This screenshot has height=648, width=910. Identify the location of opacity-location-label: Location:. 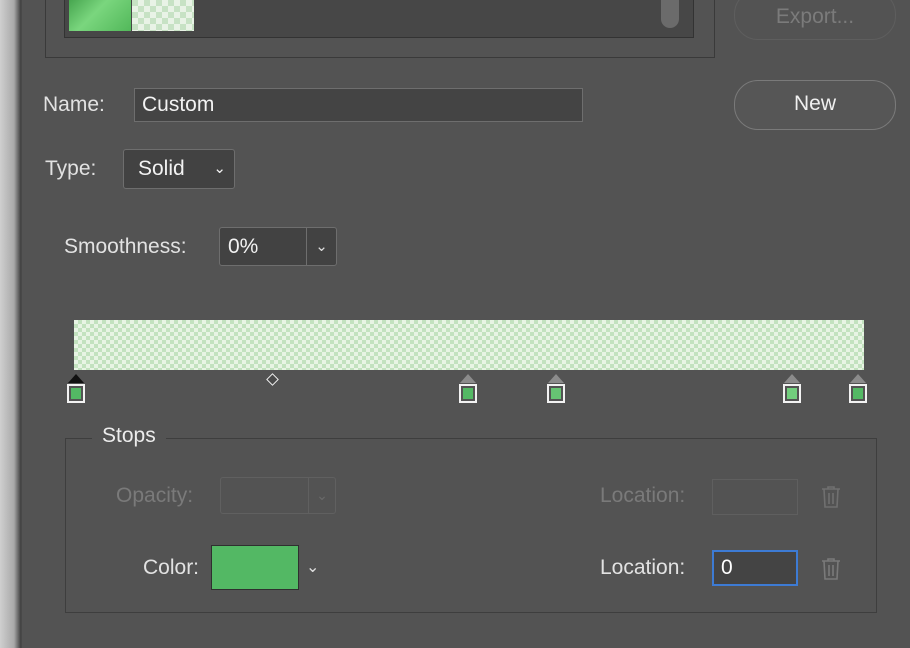
(643, 495).